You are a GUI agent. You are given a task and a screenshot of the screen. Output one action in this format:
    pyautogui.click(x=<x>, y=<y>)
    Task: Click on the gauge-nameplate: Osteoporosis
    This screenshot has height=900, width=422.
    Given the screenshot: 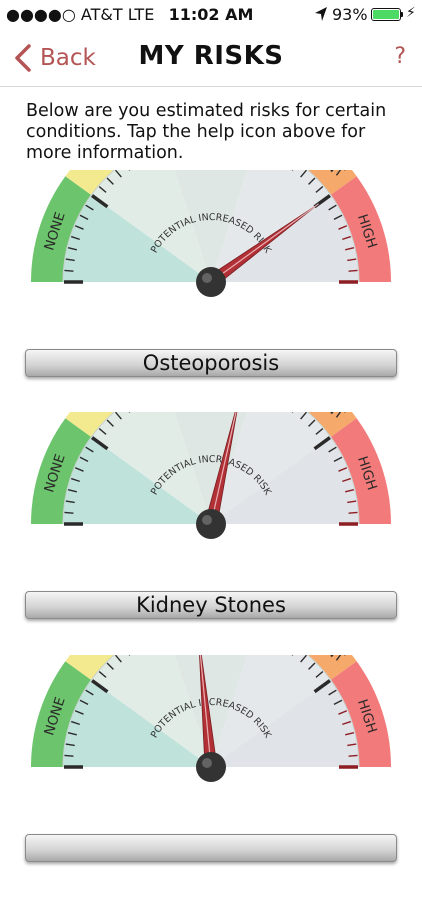 What is the action you would take?
    pyautogui.click(x=211, y=363)
    